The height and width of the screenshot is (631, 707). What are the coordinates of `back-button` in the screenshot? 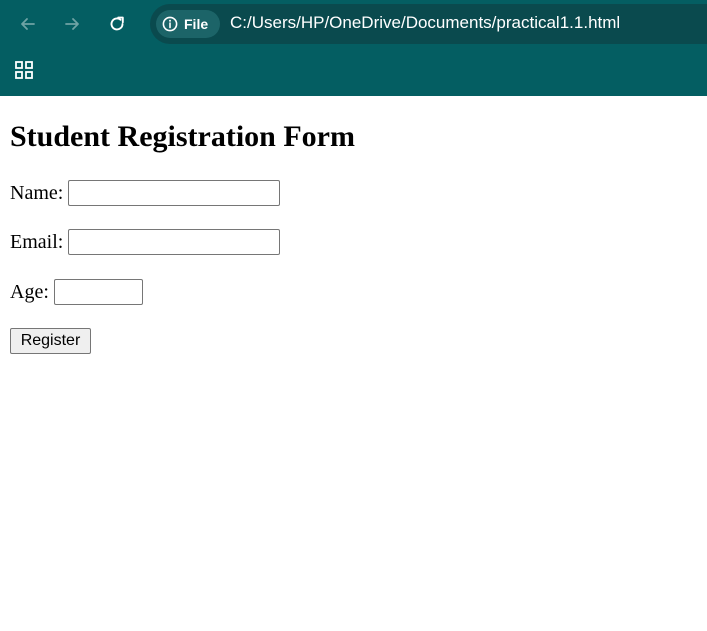 It's located at (28, 24).